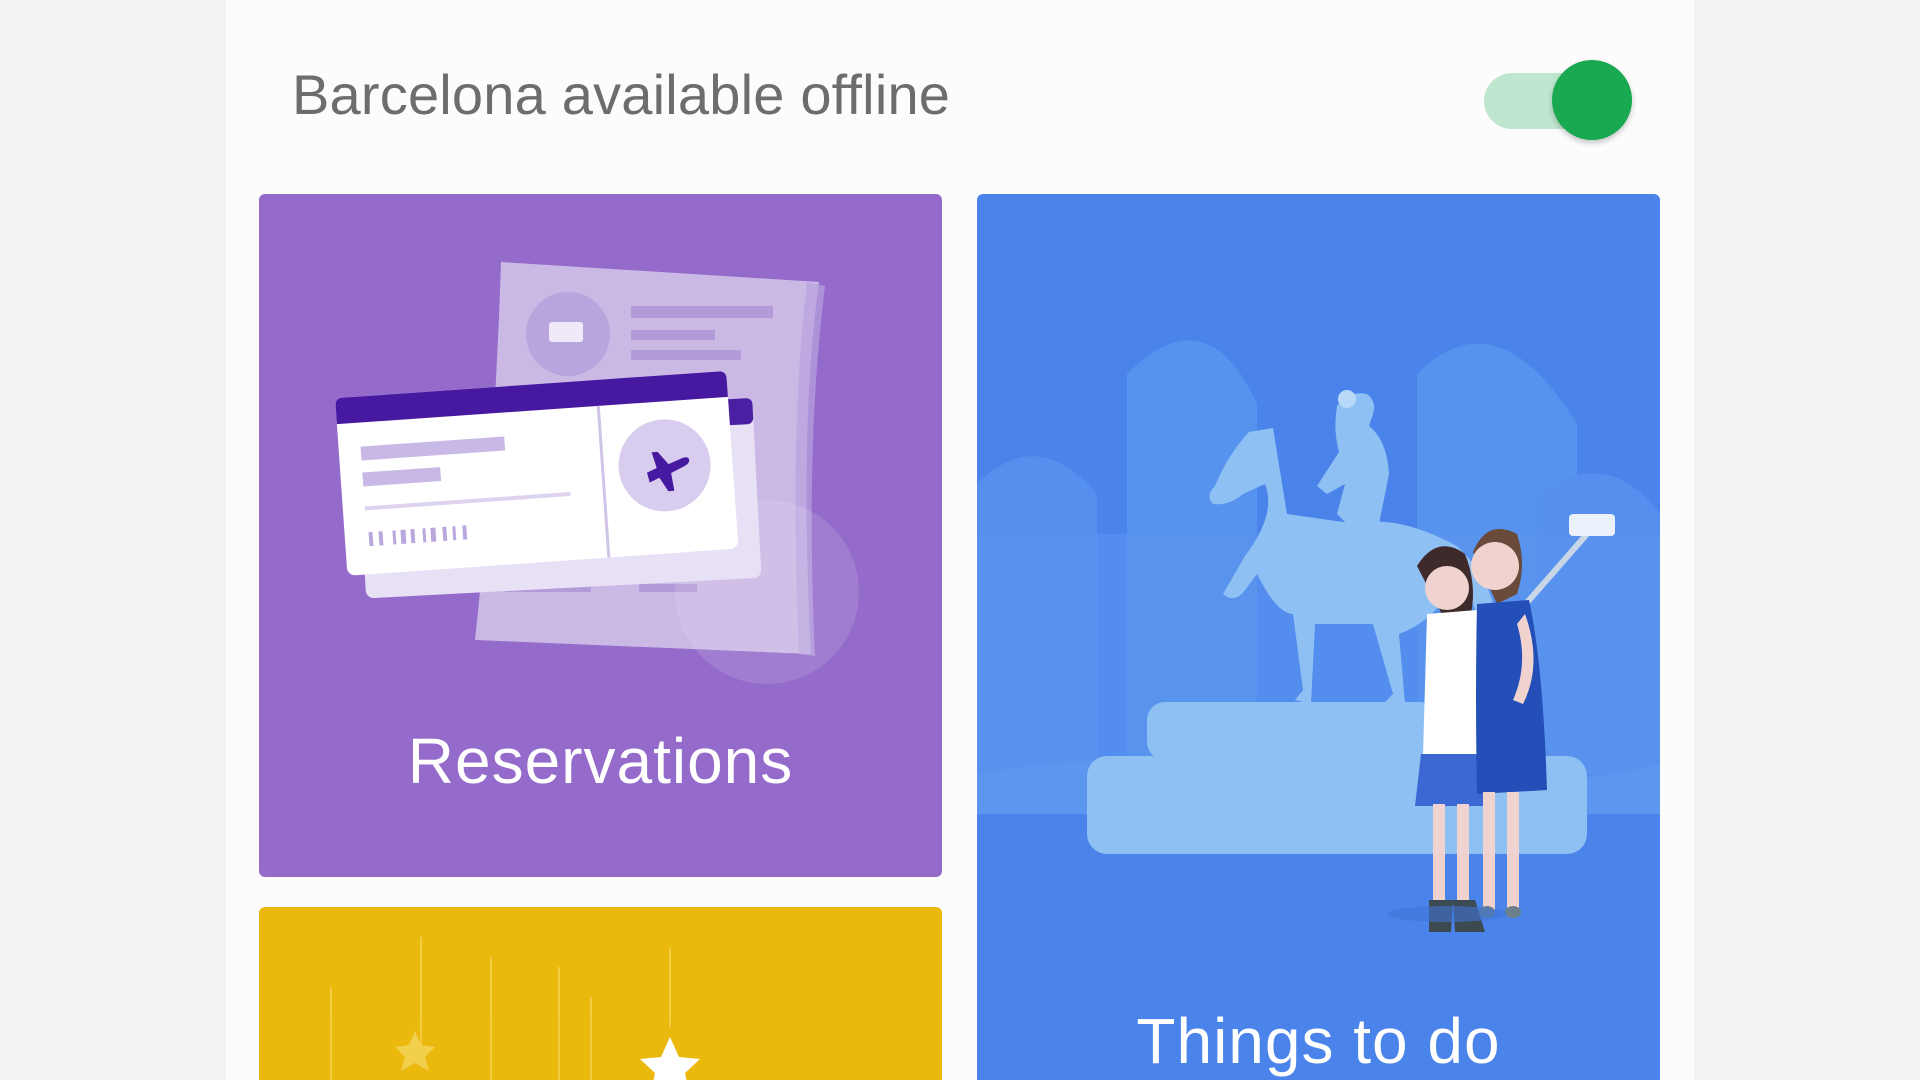 This screenshot has height=1080, width=1920. I want to click on offline-toggle, so click(1559, 100).